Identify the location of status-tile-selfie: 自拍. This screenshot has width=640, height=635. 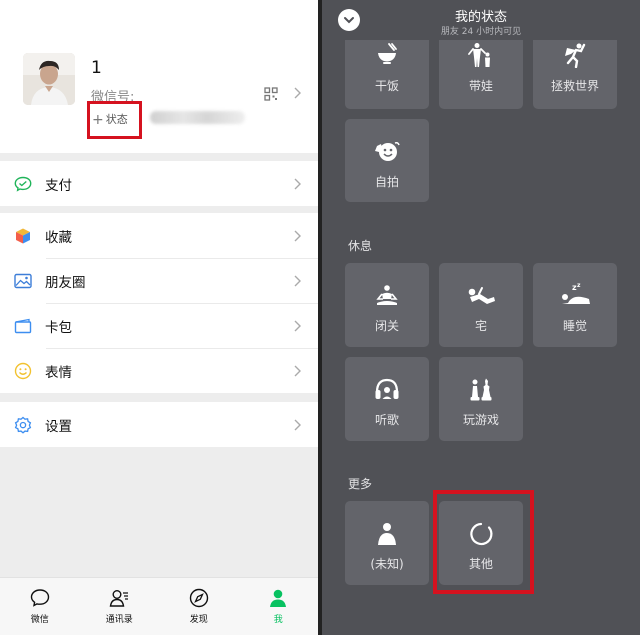
(387, 160).